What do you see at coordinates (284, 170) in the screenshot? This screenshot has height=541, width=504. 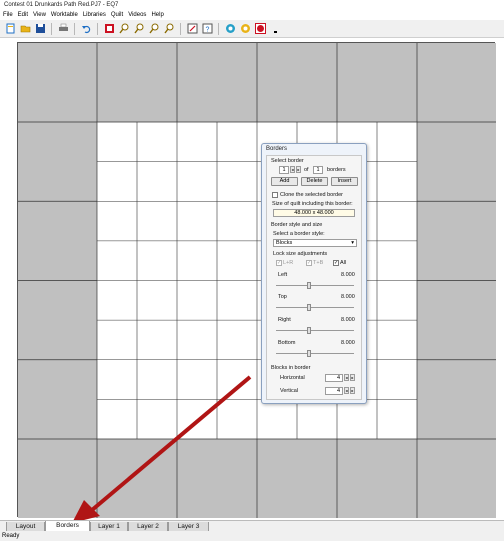 I see `current-border-field: 1` at bounding box center [284, 170].